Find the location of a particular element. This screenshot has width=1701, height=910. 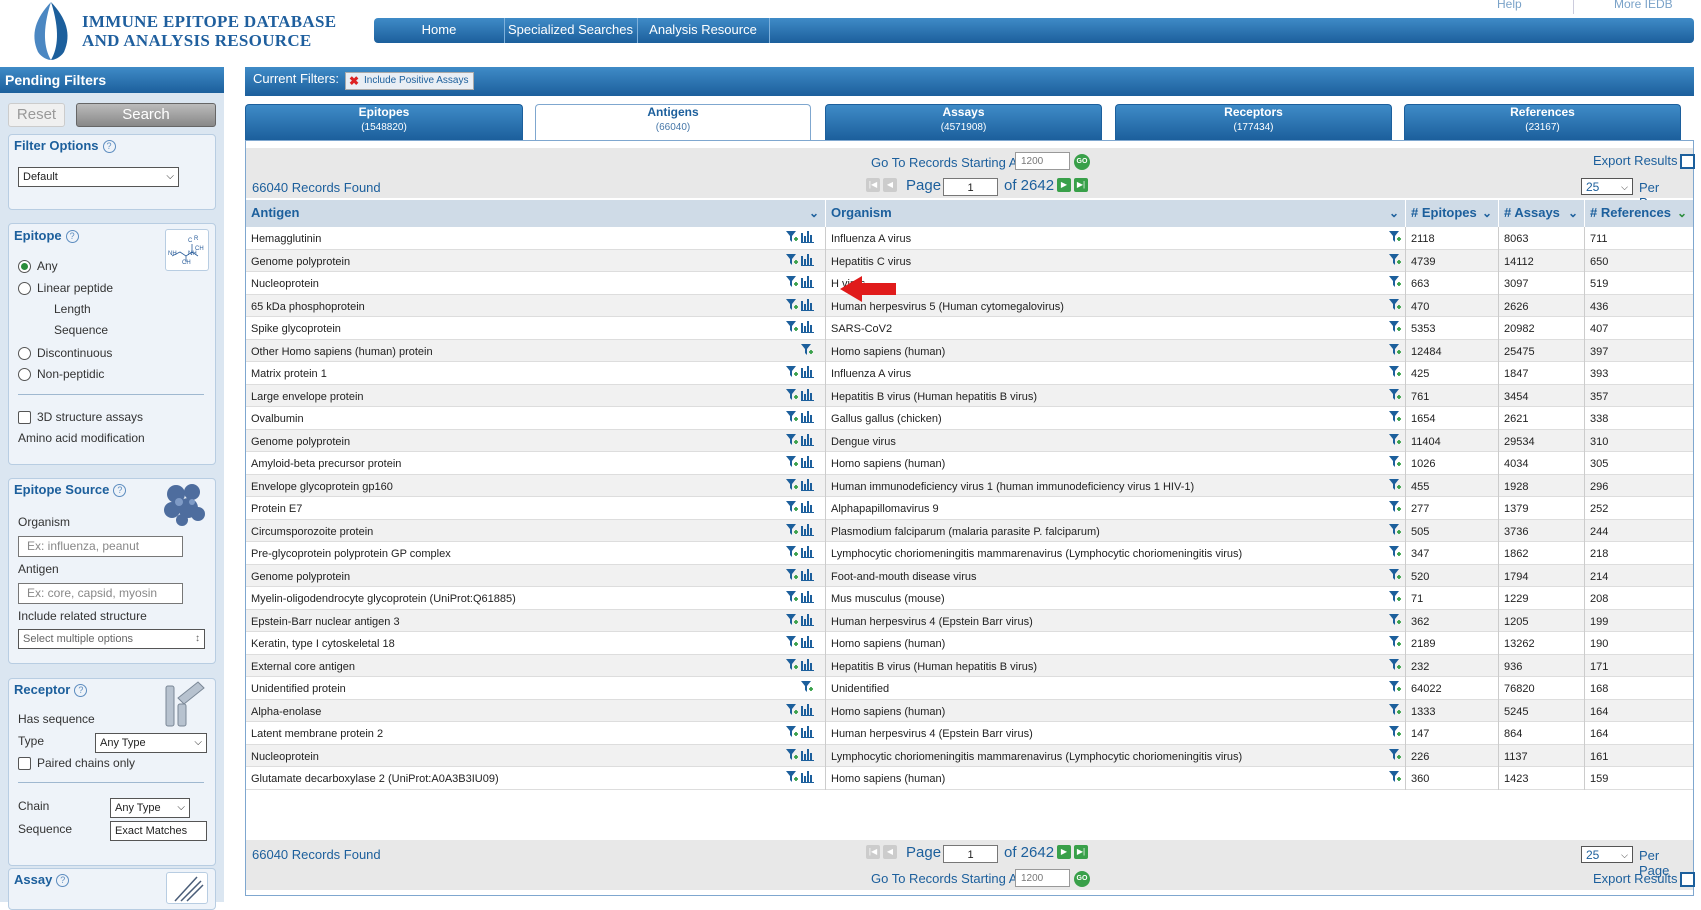

antigen-cell: Other Homo sapiens (human) protein is located at coordinates (536, 350).